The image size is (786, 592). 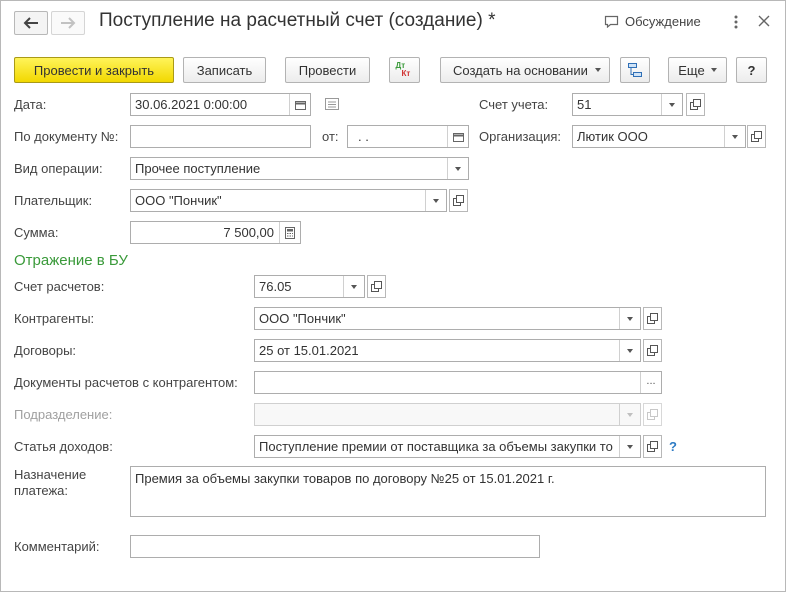 What do you see at coordinates (288, 200) in the screenshot?
I see `payer-field: ООО "Пончик"` at bounding box center [288, 200].